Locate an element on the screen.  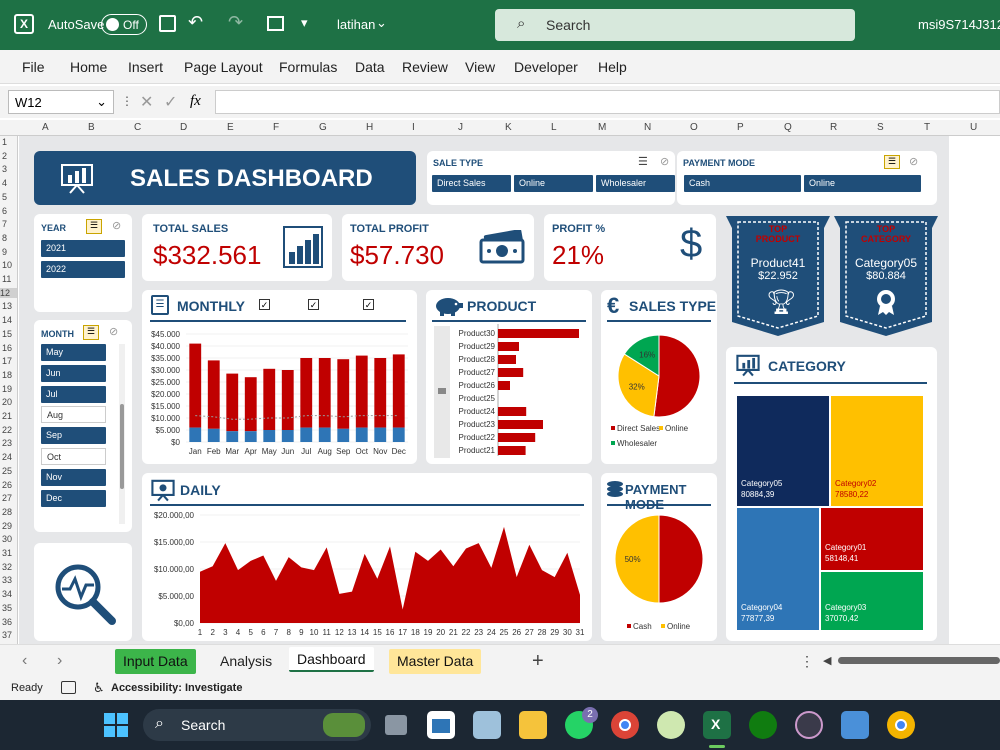
chevron-down-icon: ⌄ is located at coordinates (381, 23).